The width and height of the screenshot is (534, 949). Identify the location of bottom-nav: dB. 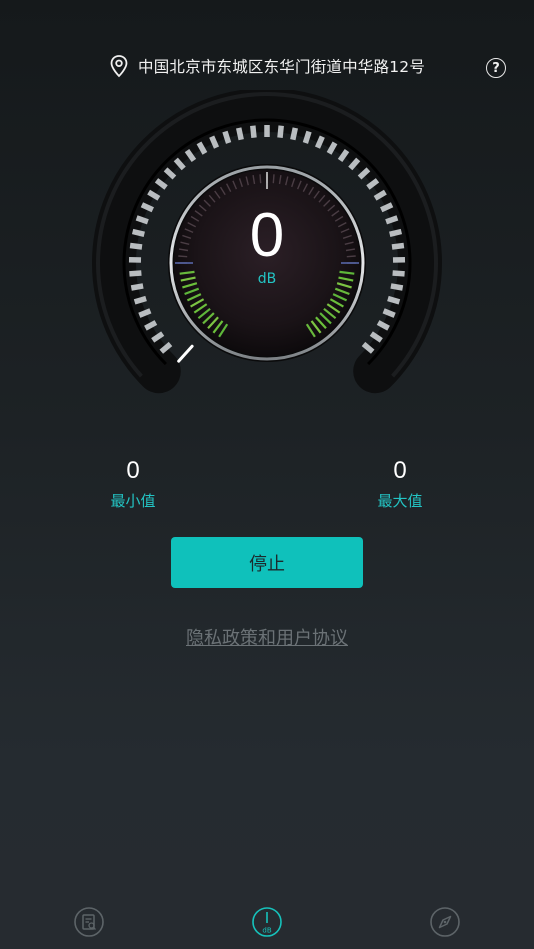
(267, 922).